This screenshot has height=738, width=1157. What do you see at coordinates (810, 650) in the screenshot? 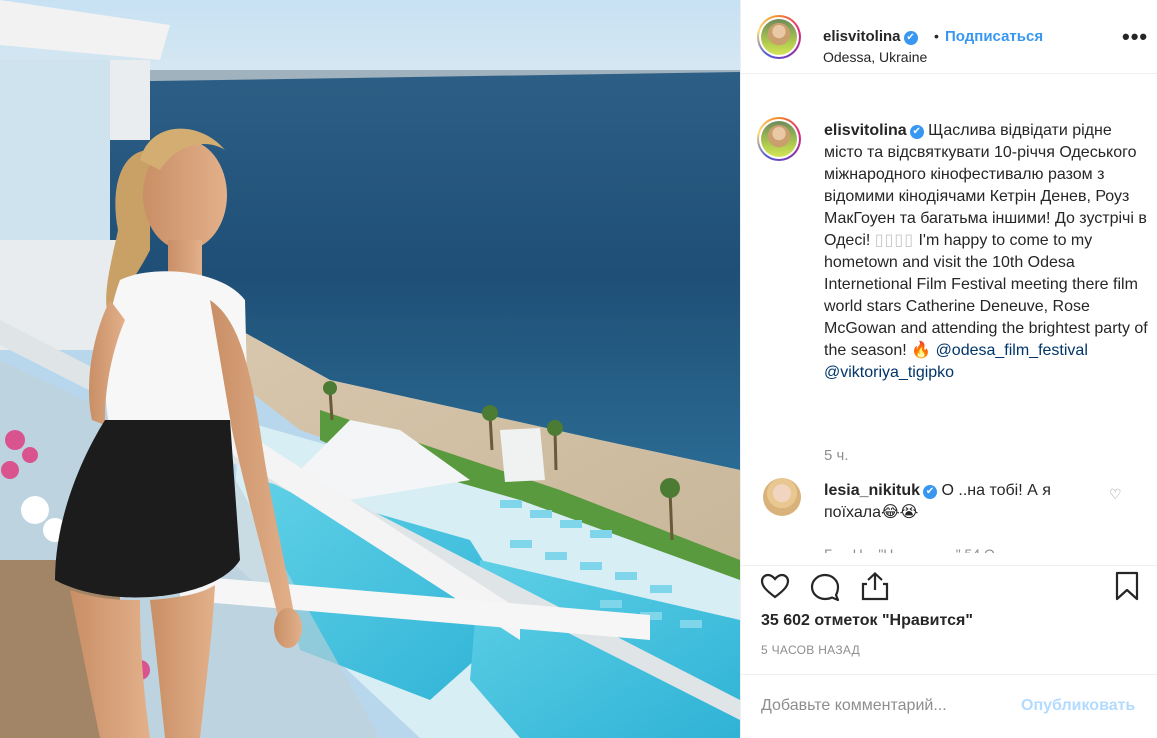
I see `post-timestamp: 5 ЧАСОВ НАЗАД` at bounding box center [810, 650].